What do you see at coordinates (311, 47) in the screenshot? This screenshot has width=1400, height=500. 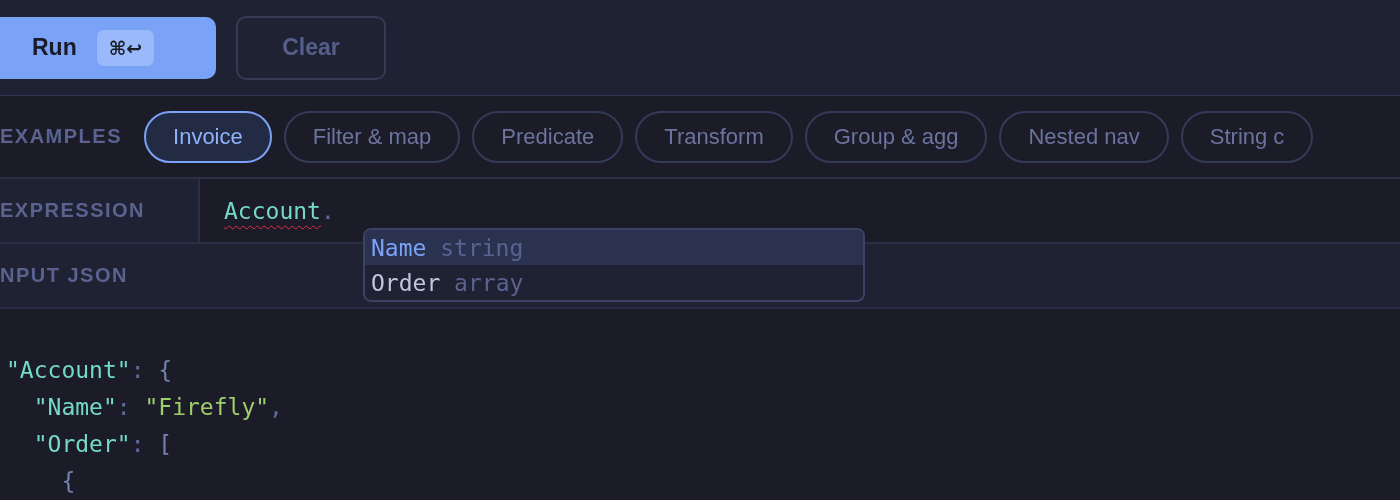 I see `clear-button: Clear` at bounding box center [311, 47].